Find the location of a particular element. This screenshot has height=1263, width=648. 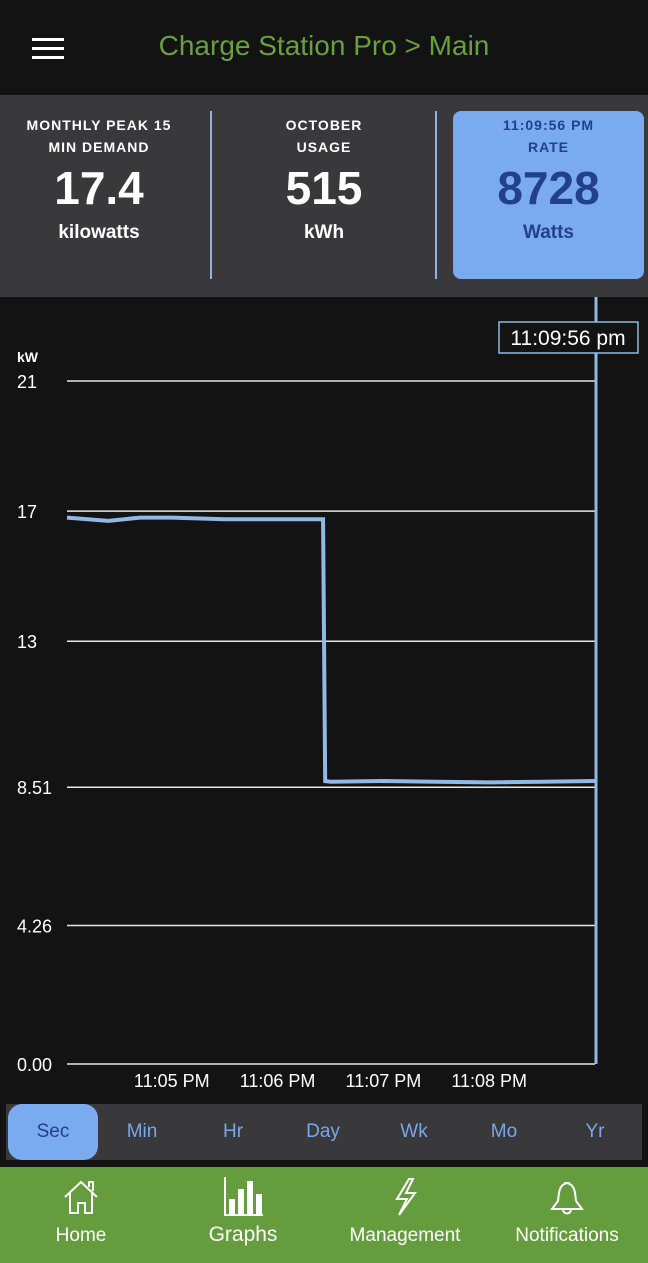

nav-notifications: Notifications is located at coordinates (567, 1215).